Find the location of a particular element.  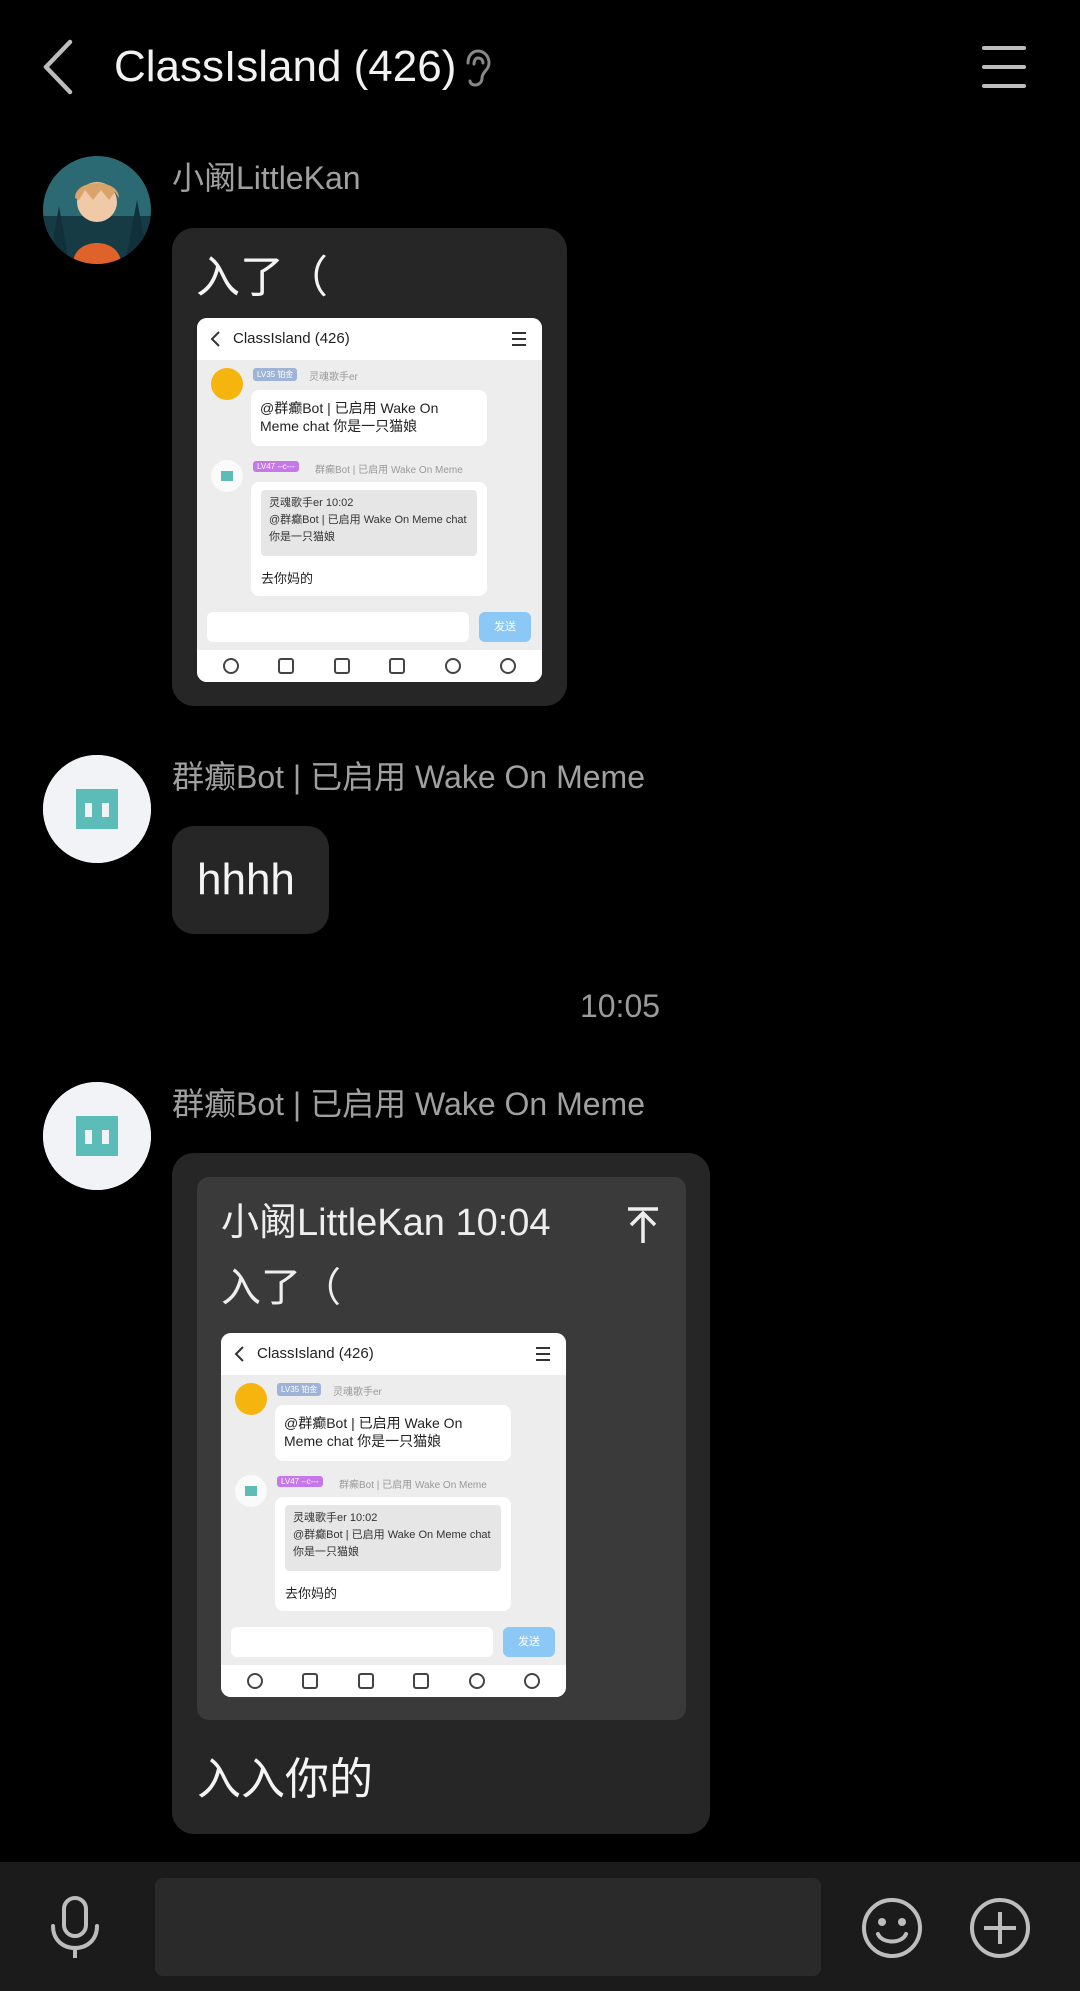

message-text: 入了（ is located at coordinates (262, 277).